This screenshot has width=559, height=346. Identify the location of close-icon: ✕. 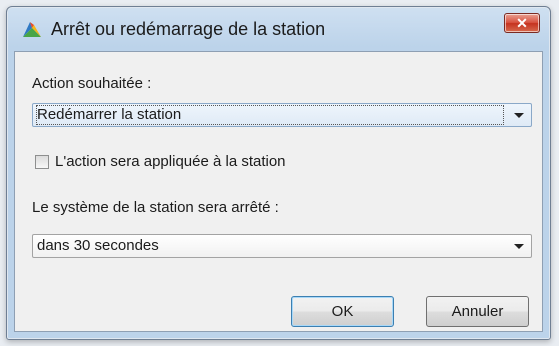
(522, 23).